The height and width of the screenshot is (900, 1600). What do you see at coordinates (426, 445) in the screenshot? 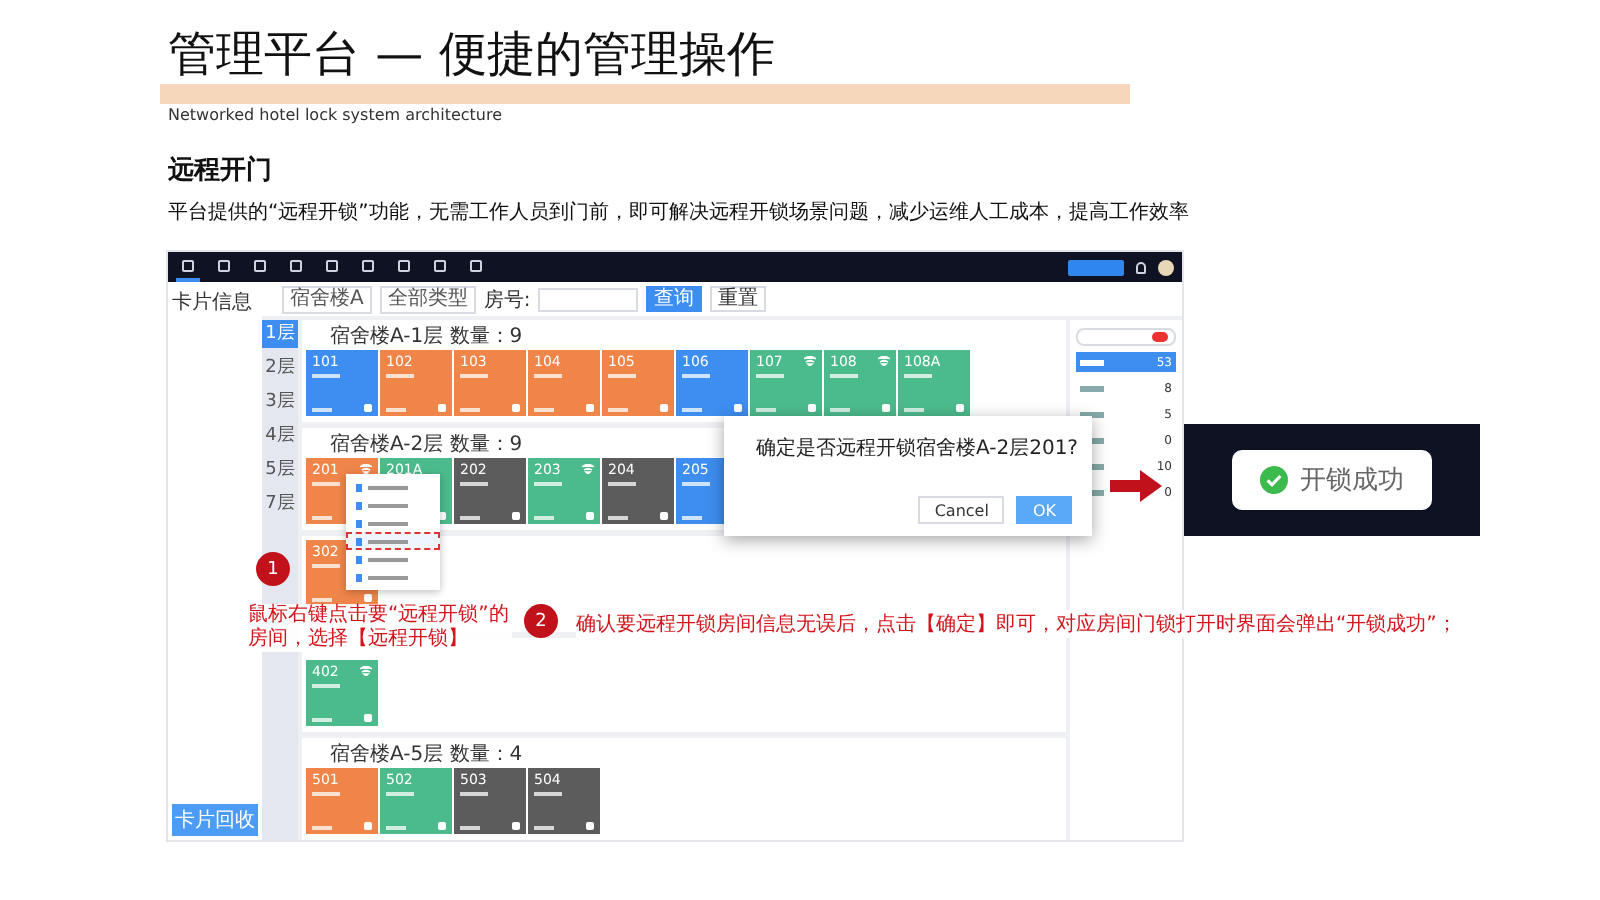
I see `floor-header: 宿舍楼A-2层 数量：9` at bounding box center [426, 445].